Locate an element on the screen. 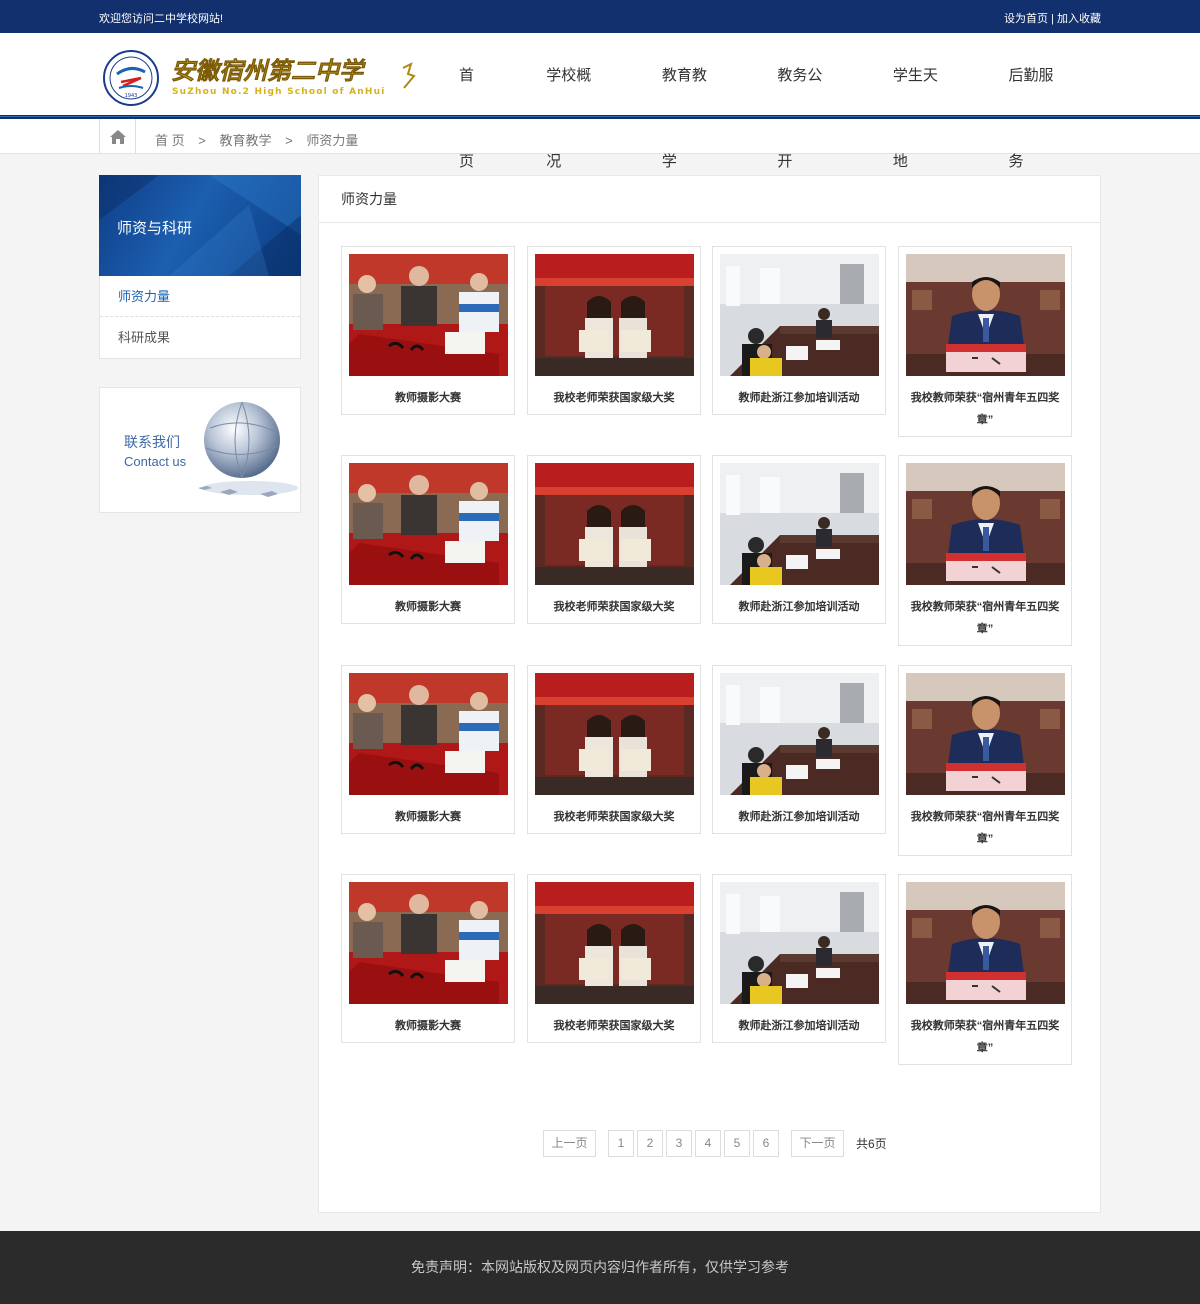 The height and width of the screenshot is (1304, 1200). breadcrumb-education: 教育教学 is located at coordinates (245, 140).